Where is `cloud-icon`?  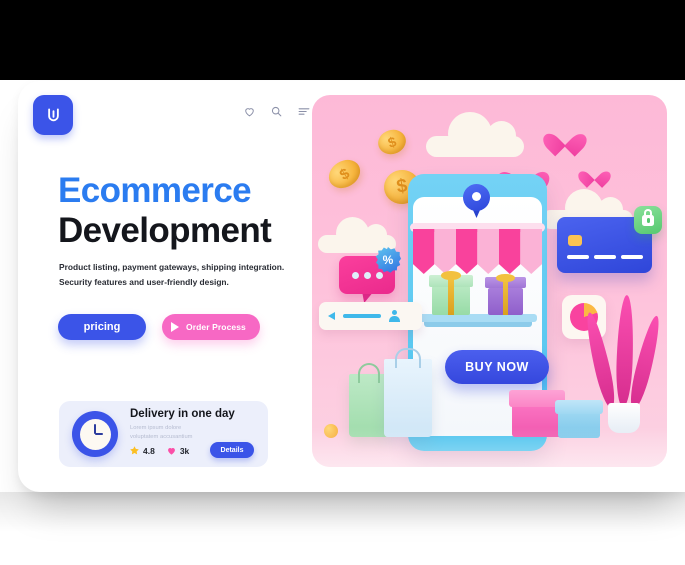 cloud-icon is located at coordinates (475, 134).